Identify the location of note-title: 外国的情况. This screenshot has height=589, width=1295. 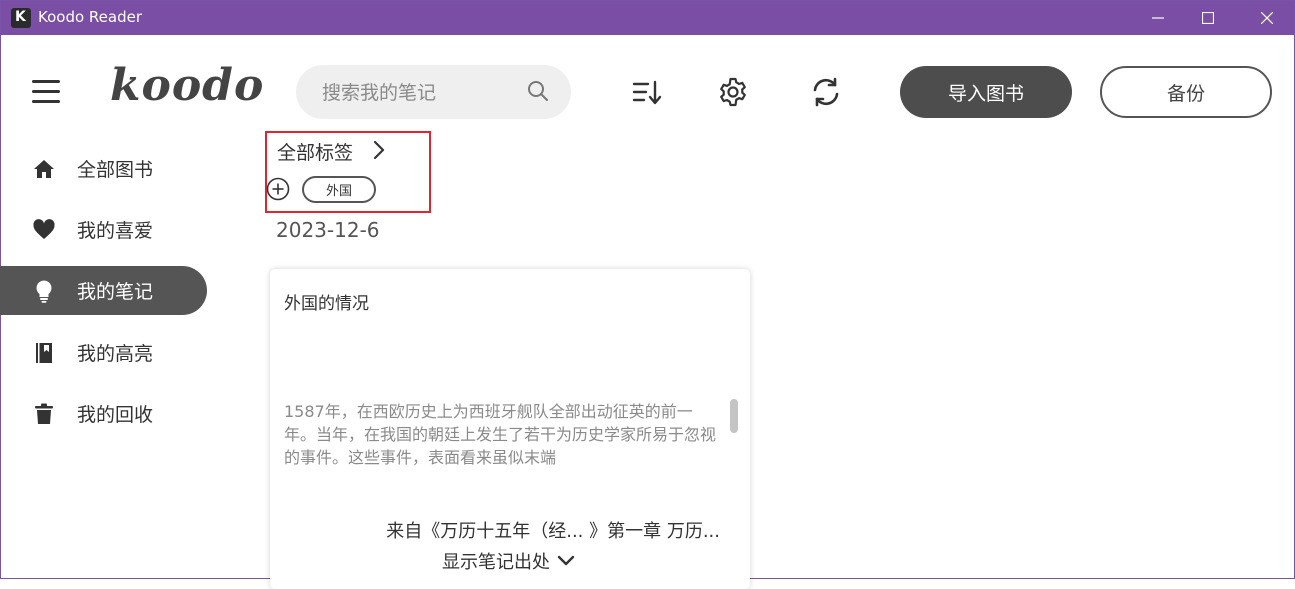
(326, 304).